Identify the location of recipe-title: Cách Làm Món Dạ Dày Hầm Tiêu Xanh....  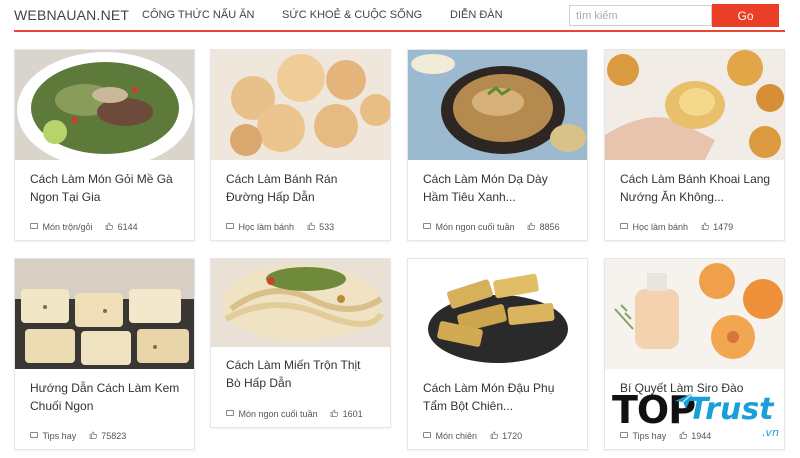
(499, 188).